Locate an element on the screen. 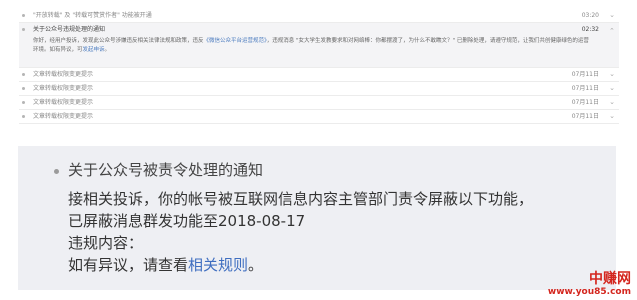 The height and width of the screenshot is (300, 637). watermark: 中赚网 www.you85.com is located at coordinates (589, 284).